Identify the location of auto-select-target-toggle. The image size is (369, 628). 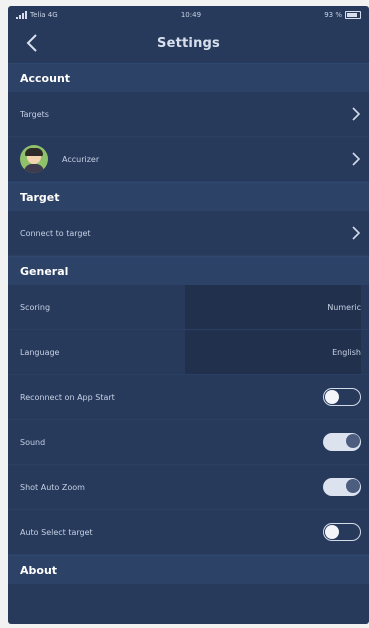
(342, 532).